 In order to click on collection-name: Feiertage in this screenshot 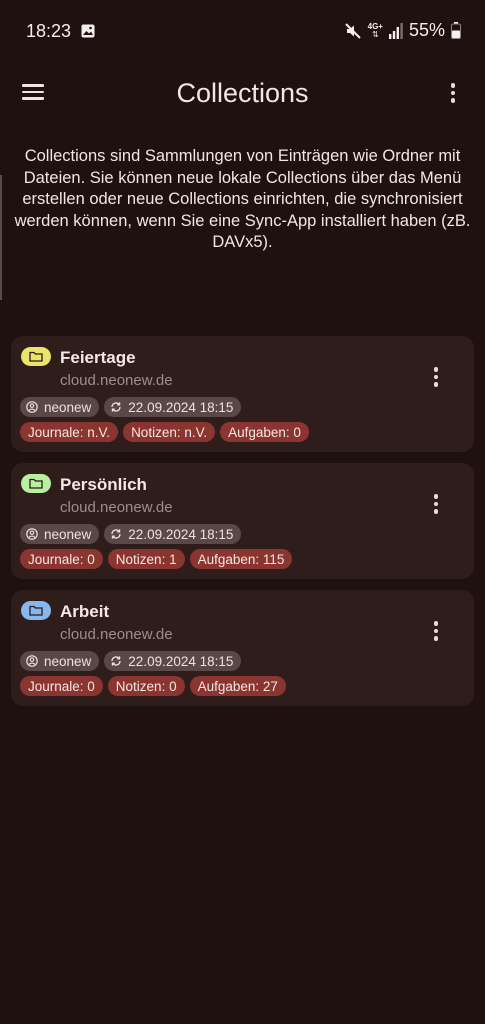, I will do `click(98, 357)`.